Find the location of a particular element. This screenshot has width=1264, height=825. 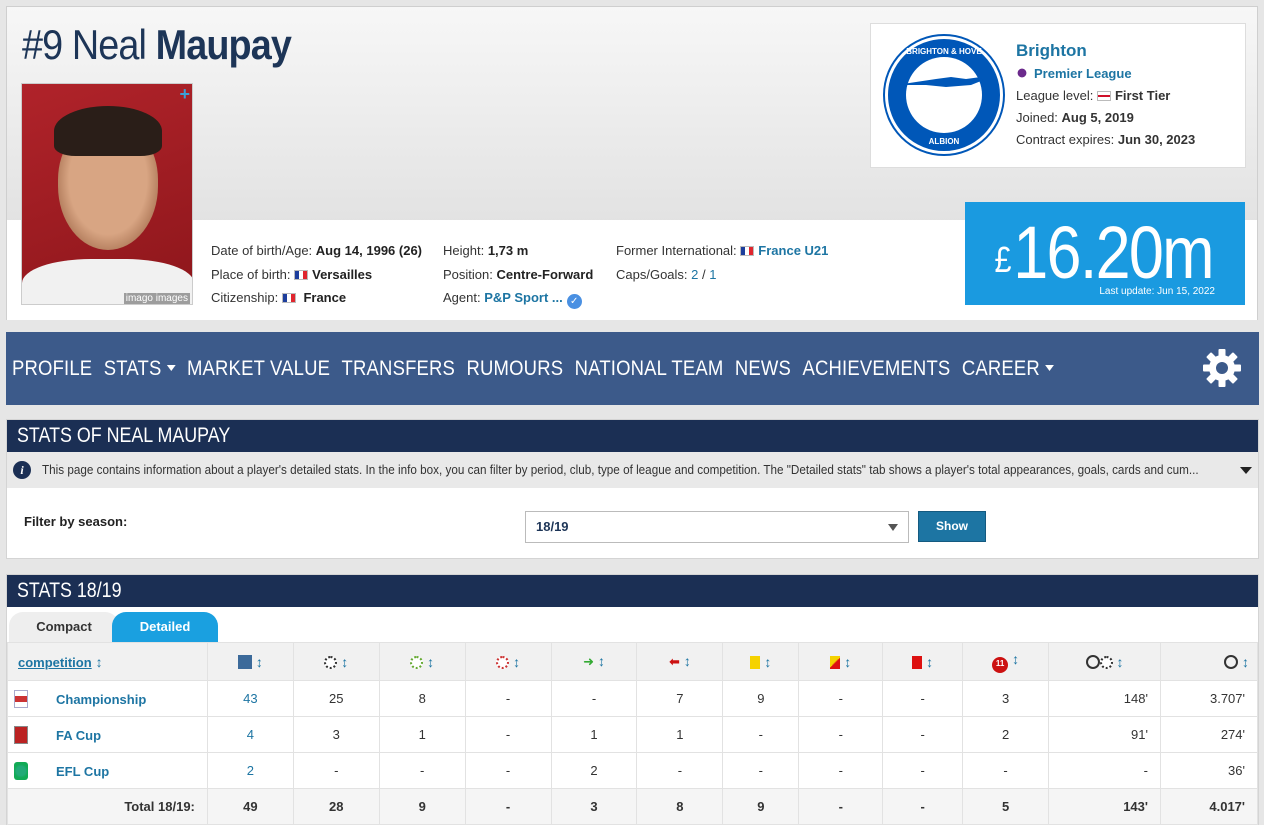

tab-detailed: Detailed is located at coordinates (165, 627).